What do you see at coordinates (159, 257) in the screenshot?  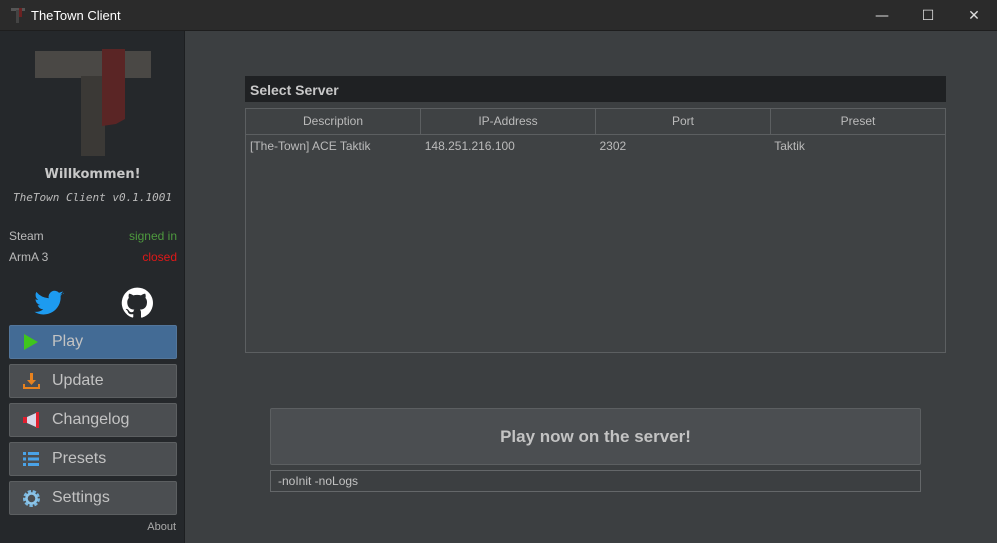 I see `status-value: closed` at bounding box center [159, 257].